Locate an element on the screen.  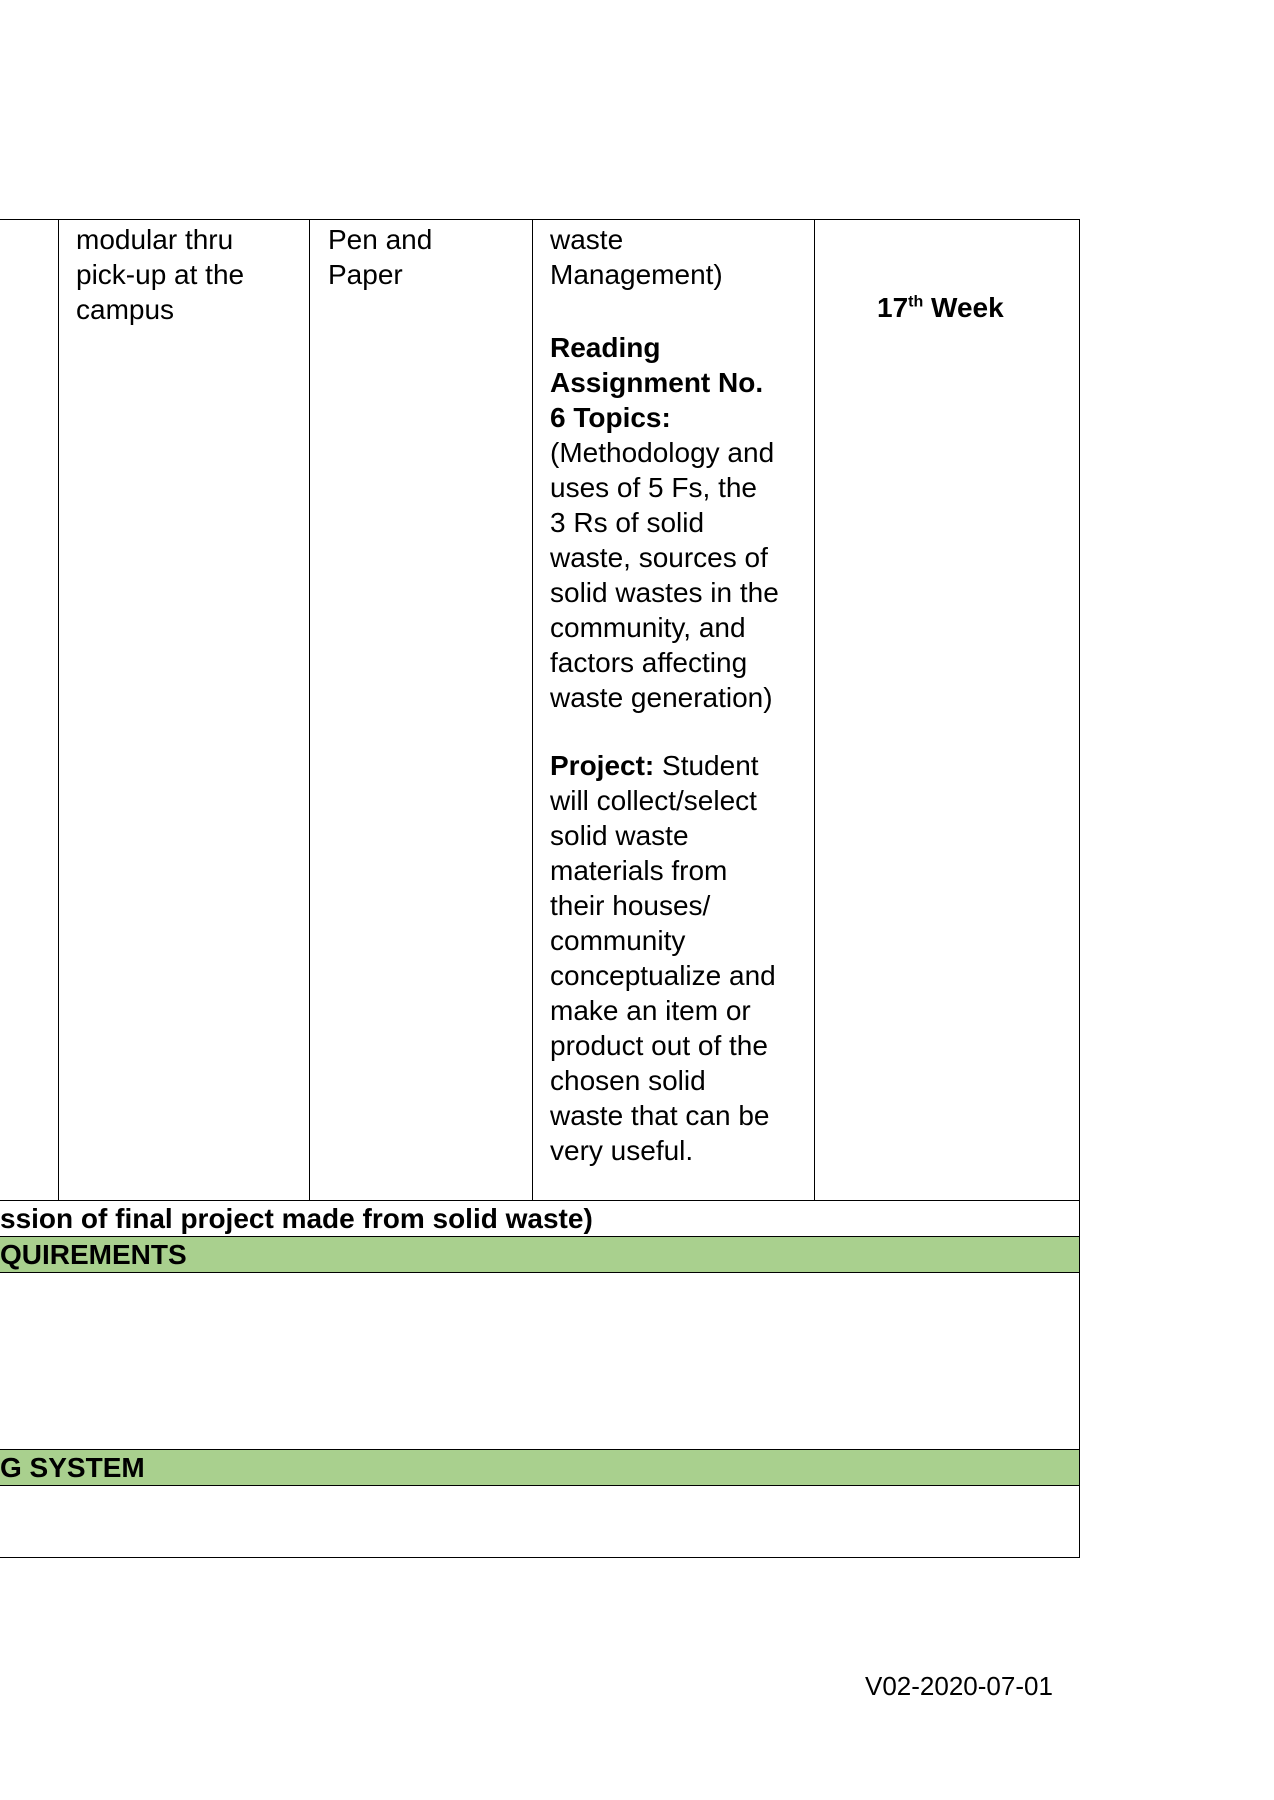
delivery-mode-cell: modular thru pick-up at the campus is located at coordinates (160, 274).